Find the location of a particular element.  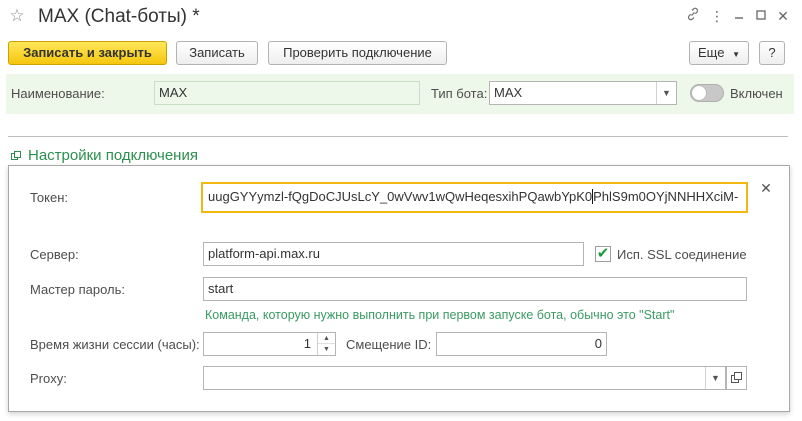

more-button-label: Еще is located at coordinates (711, 52).